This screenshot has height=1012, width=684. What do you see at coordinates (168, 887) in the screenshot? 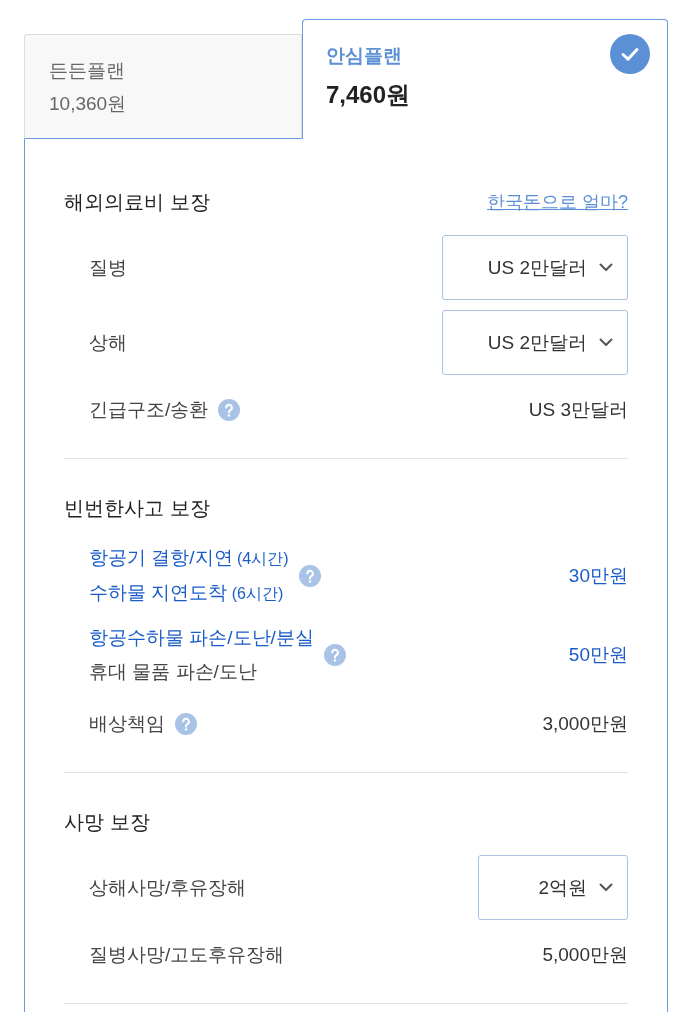
I see `coverage-label: 상해사망/후유장해` at bounding box center [168, 887].